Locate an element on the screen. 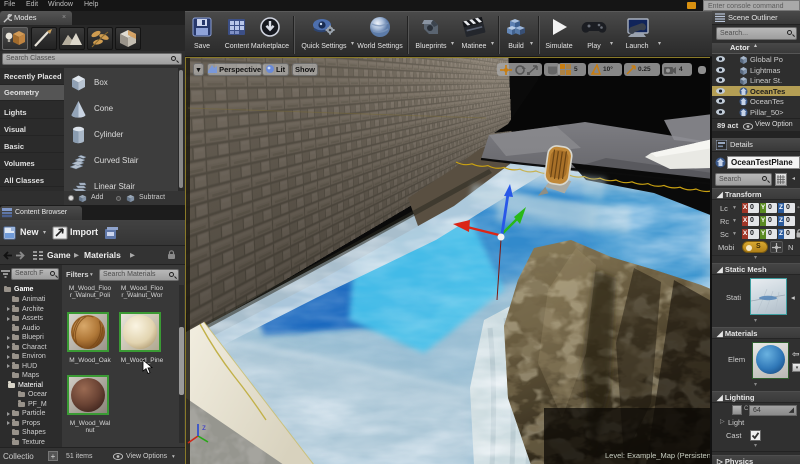  svg-text:Level: Example_Map (Persisten: Level: Example_Map (Persistent) is located at coordinates (657, 455).